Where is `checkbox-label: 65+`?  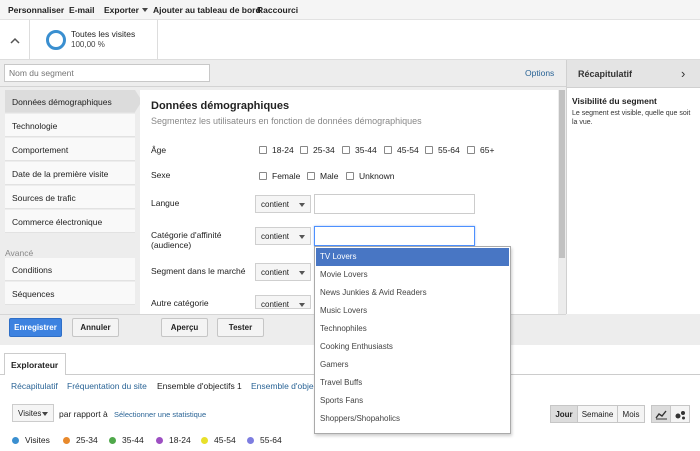
checkbox-label: 65+ is located at coordinates (487, 150).